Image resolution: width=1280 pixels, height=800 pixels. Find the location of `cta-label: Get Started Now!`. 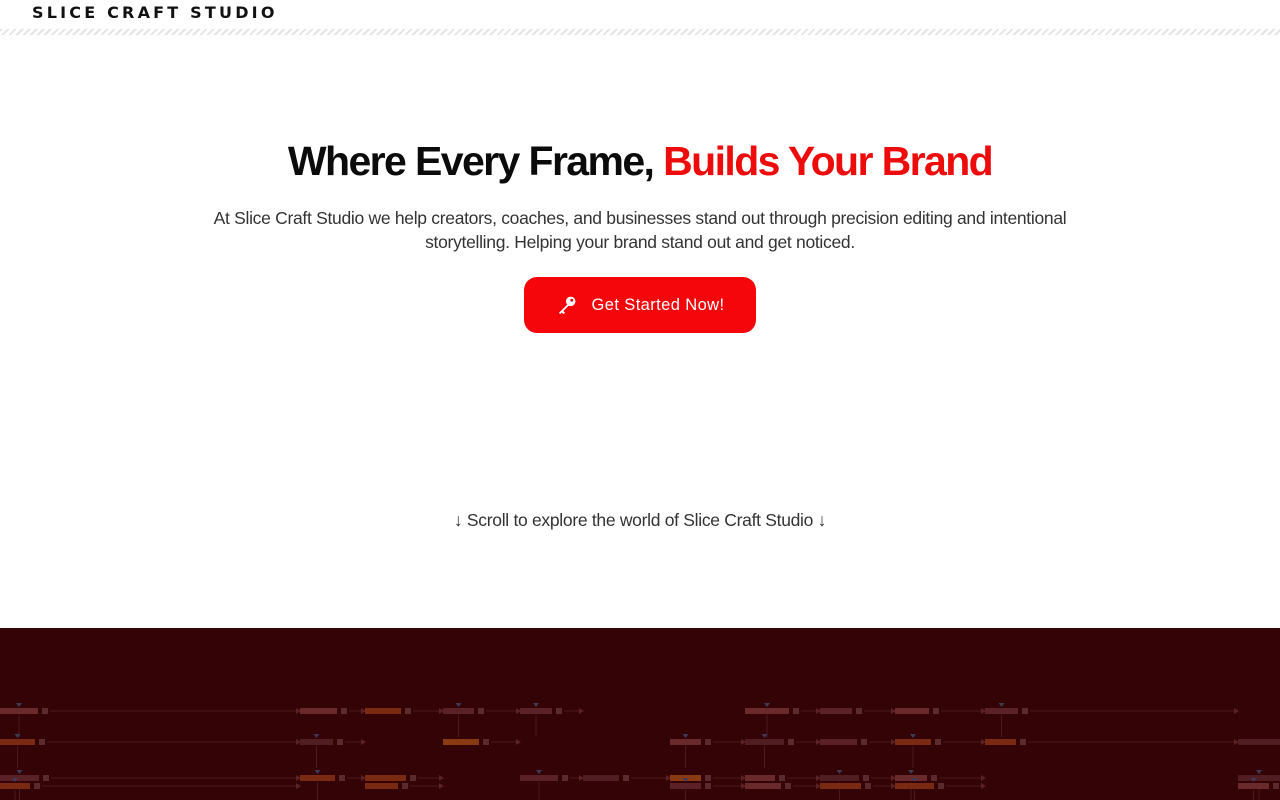

cta-label: Get Started Now! is located at coordinates (658, 304).